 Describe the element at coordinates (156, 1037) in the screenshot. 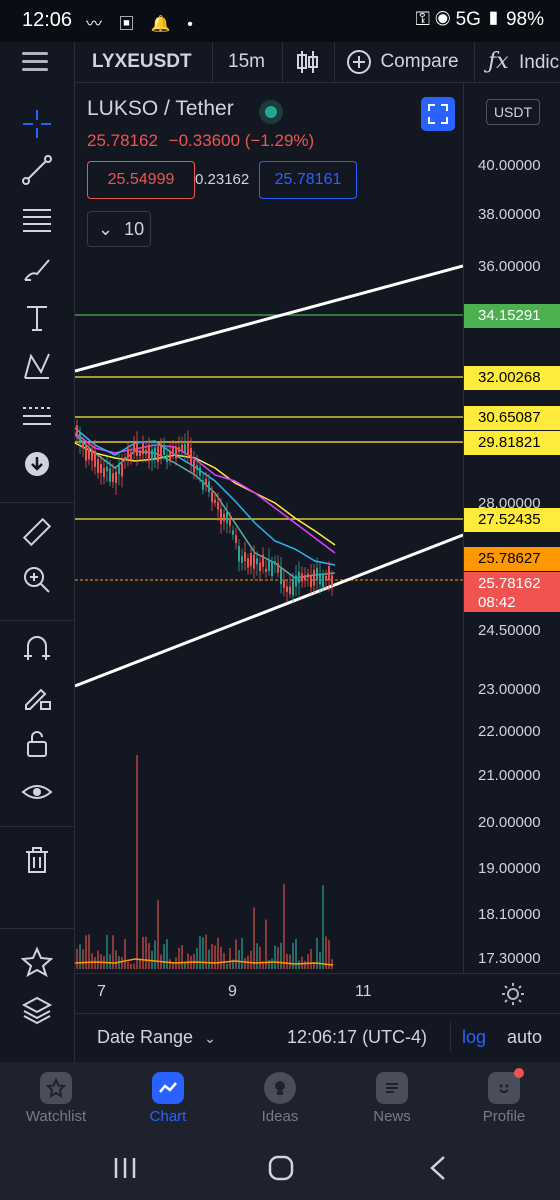

I see `date-range-button: Date Range ⌄` at that location.